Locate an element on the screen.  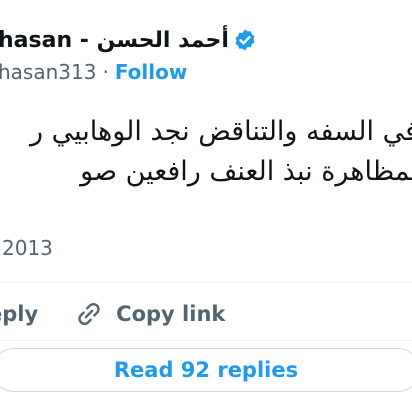
link-icon is located at coordinates (89, 314).